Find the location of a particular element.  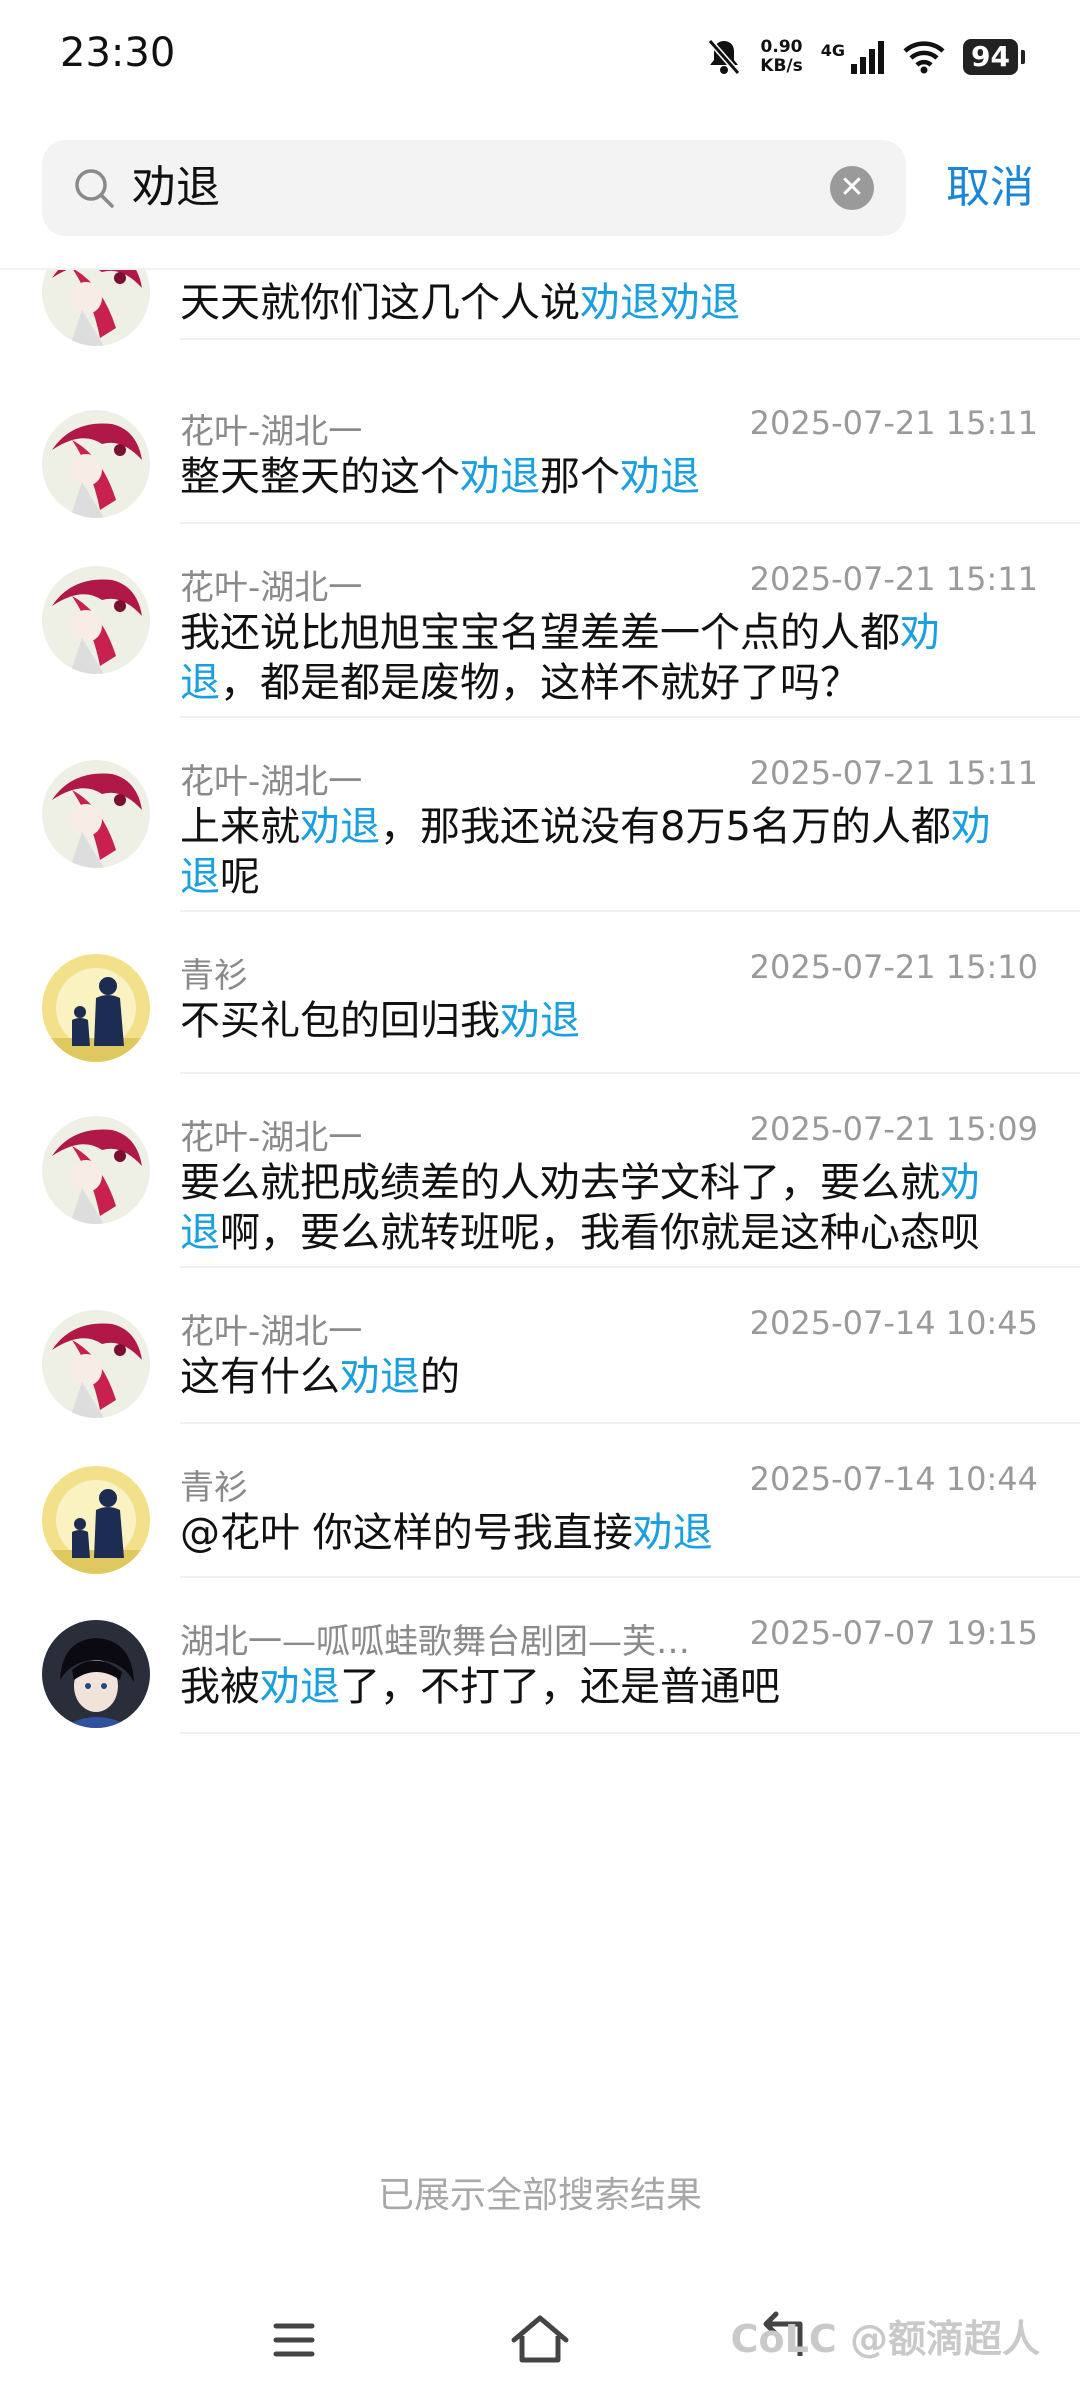

end-of-results-text: 已展示全部搜索结果 is located at coordinates (539, 2195).